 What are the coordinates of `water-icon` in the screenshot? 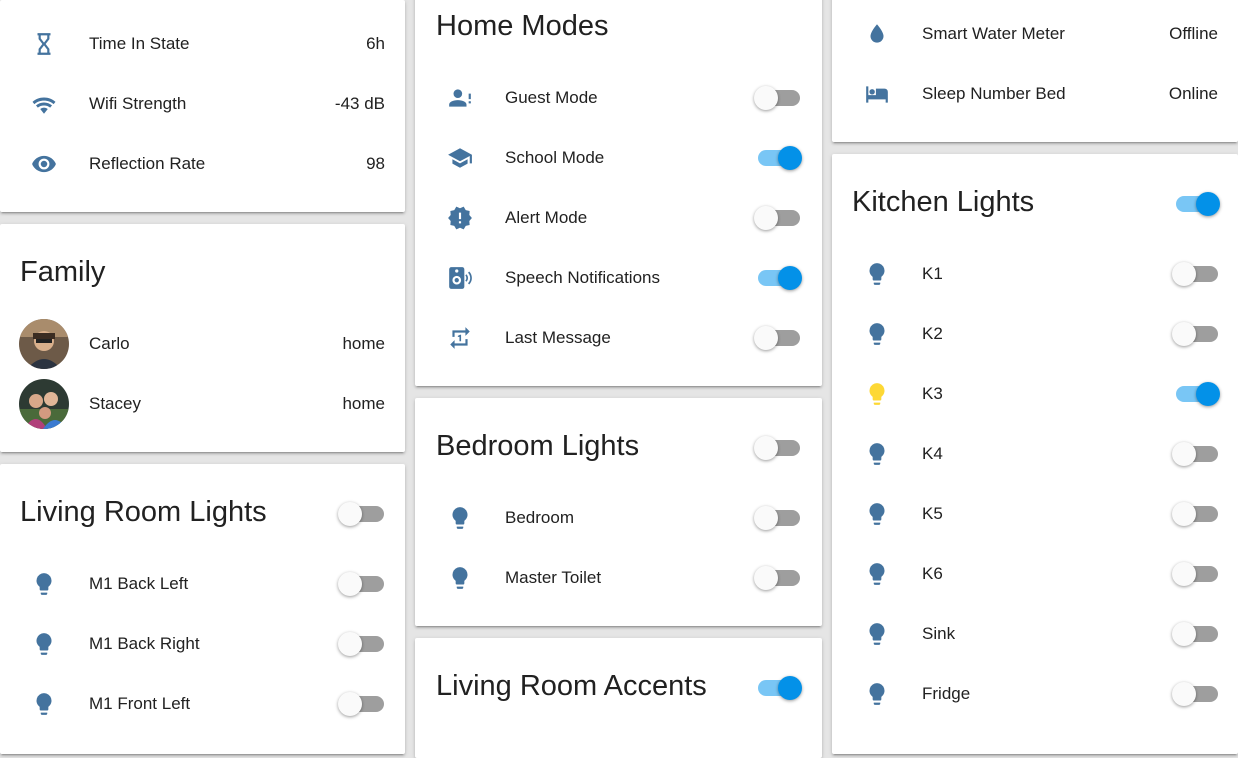 It's located at (877, 34).